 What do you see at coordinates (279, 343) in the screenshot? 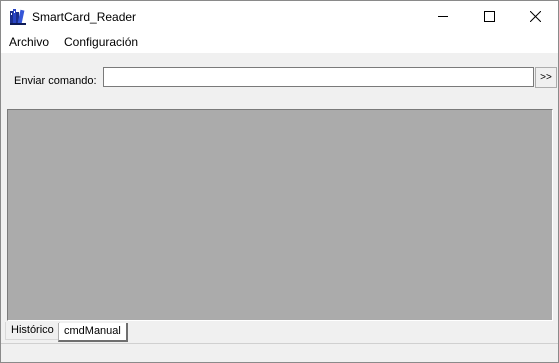
I see `divider` at bounding box center [279, 343].